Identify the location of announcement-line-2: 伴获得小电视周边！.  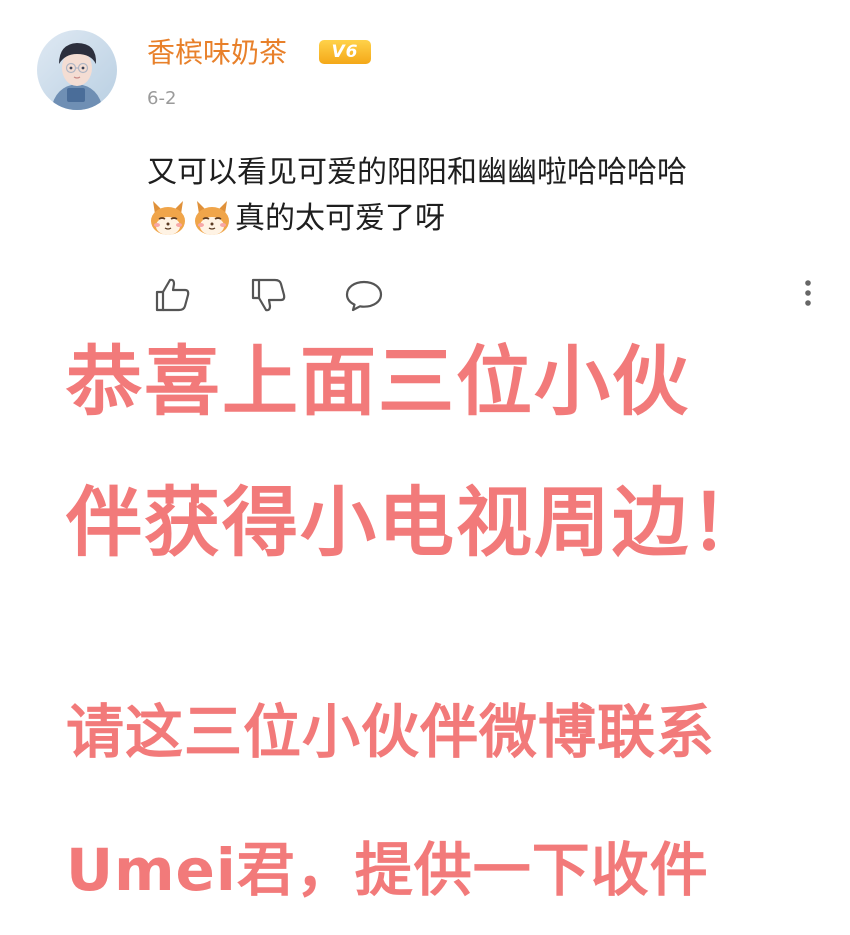
(417, 522).